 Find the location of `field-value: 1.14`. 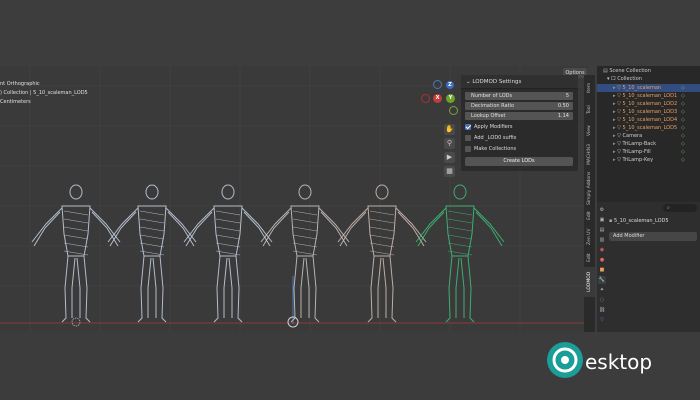

field-value: 1.14 is located at coordinates (563, 116).